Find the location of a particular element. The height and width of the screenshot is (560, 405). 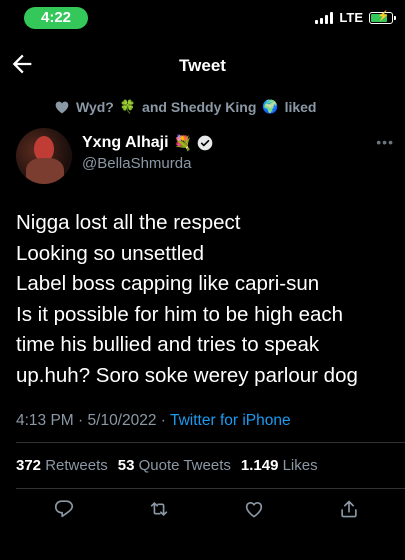

social-text: and Sheddy King is located at coordinates (199, 107).